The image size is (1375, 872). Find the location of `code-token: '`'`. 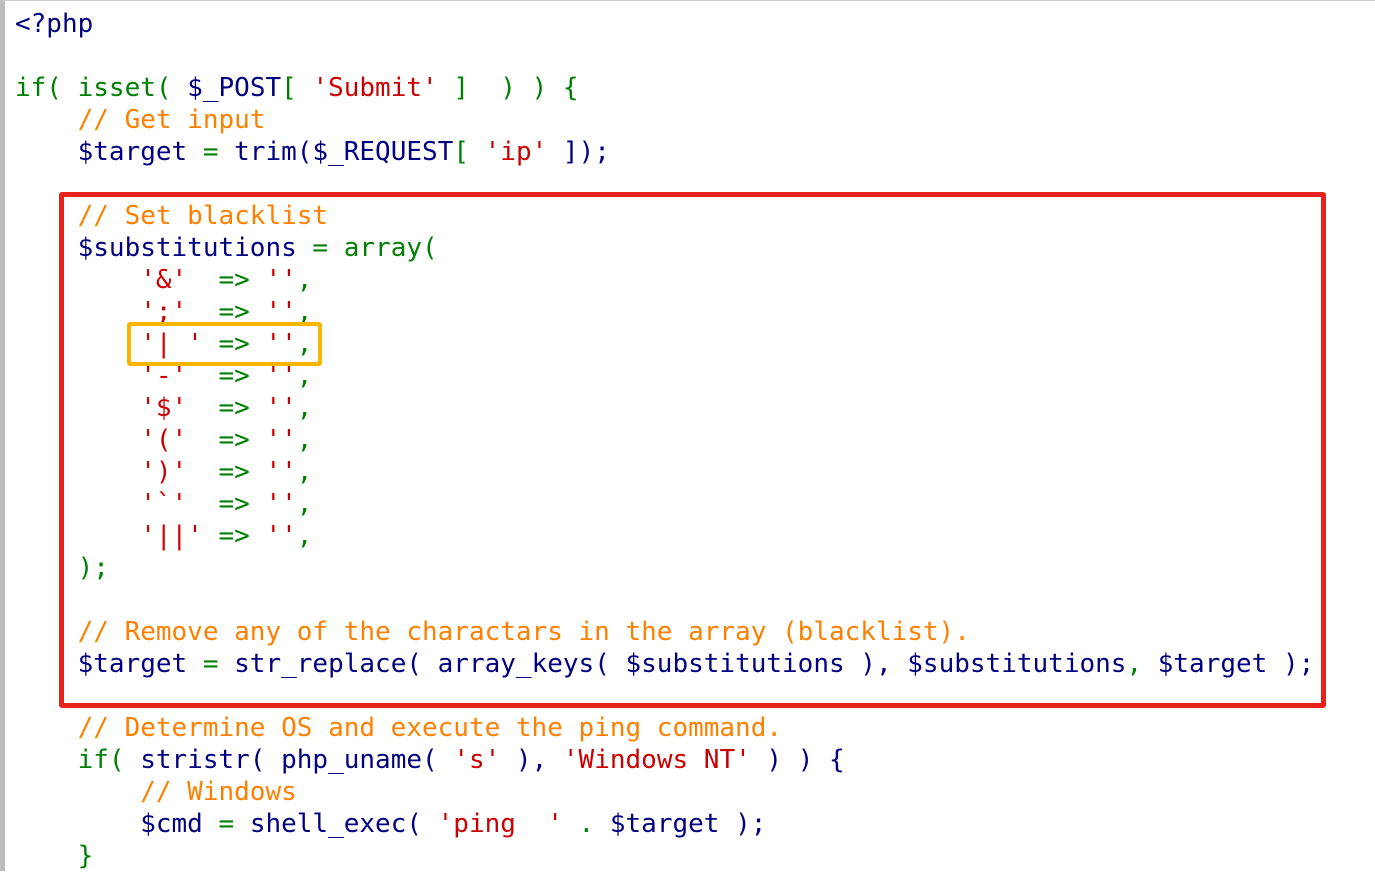

code-token: '`' is located at coordinates (101, 504).